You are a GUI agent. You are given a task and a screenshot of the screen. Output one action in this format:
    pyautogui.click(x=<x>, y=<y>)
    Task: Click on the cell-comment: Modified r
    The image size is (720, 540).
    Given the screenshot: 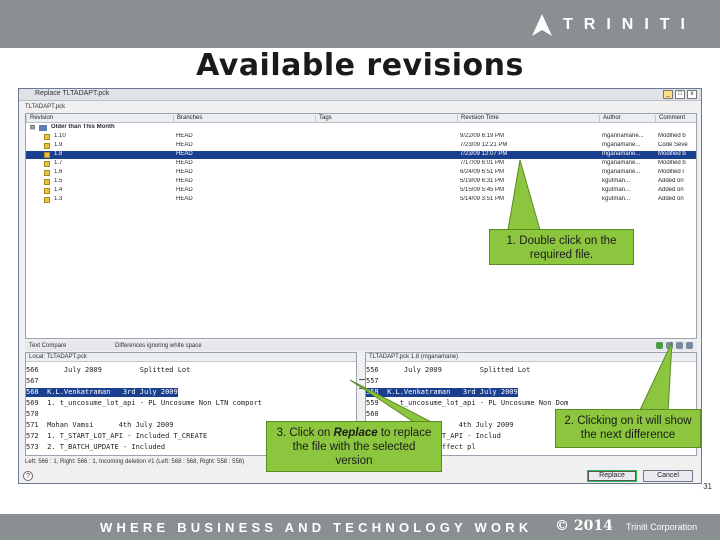 What is the action you would take?
    pyautogui.click(x=671, y=172)
    